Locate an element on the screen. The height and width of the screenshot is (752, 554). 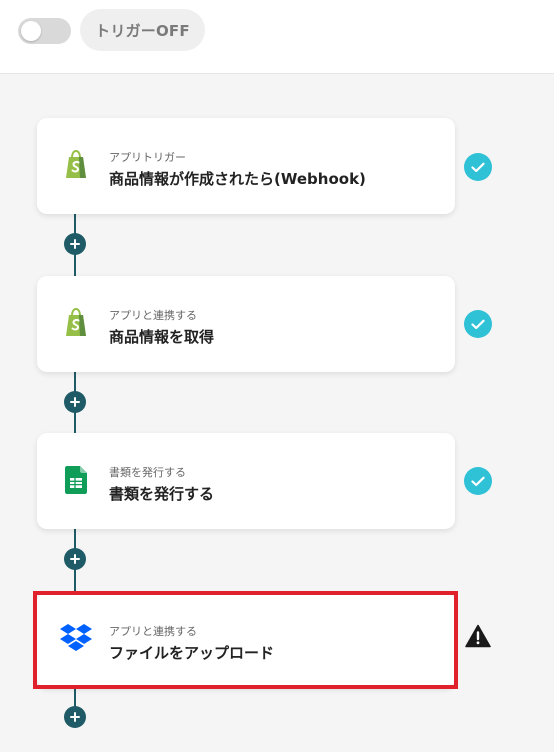
trigger-status-label: トリガーOFF is located at coordinates (142, 30).